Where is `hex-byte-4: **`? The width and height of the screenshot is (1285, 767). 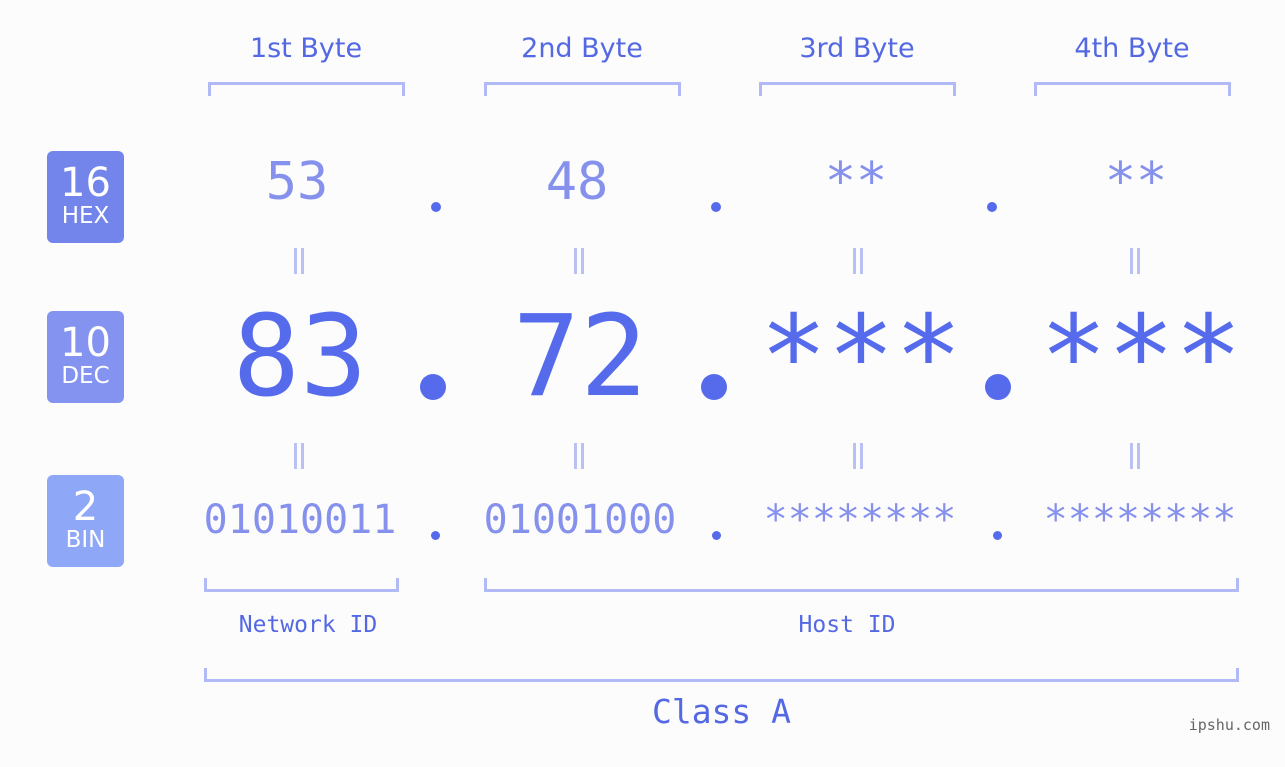
hex-byte-4: ** is located at coordinates (1136, 182).